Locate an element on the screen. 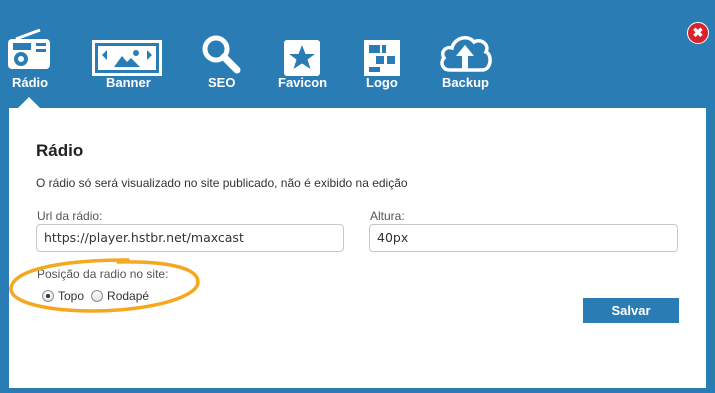 The image size is (715, 393). tab-banner-label: Banner is located at coordinates (128, 82).